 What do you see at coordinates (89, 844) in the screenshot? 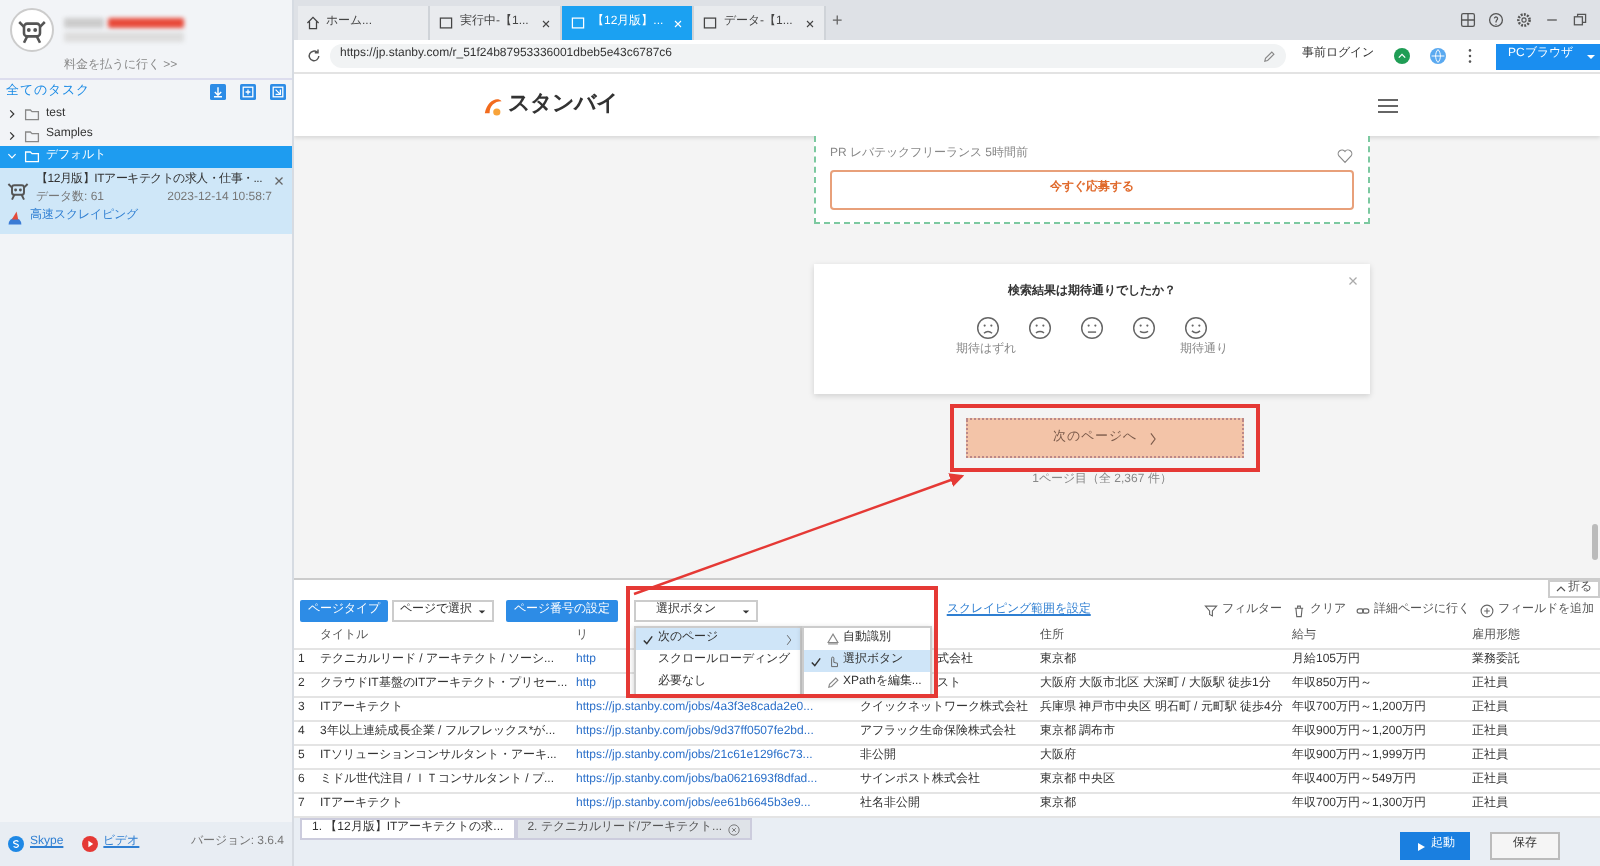
I see `video-icon` at bounding box center [89, 844].